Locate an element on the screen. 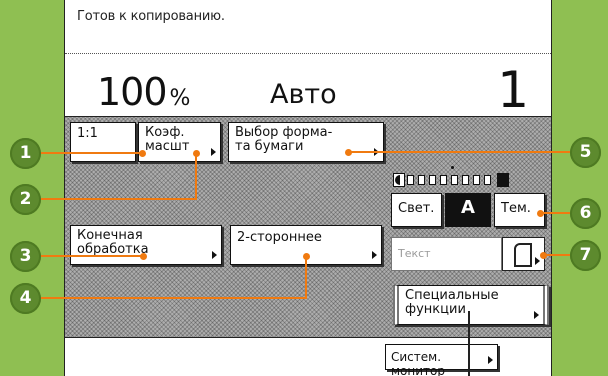 This screenshot has height=376, width=608. callout-4: 4 is located at coordinates (25, 298).